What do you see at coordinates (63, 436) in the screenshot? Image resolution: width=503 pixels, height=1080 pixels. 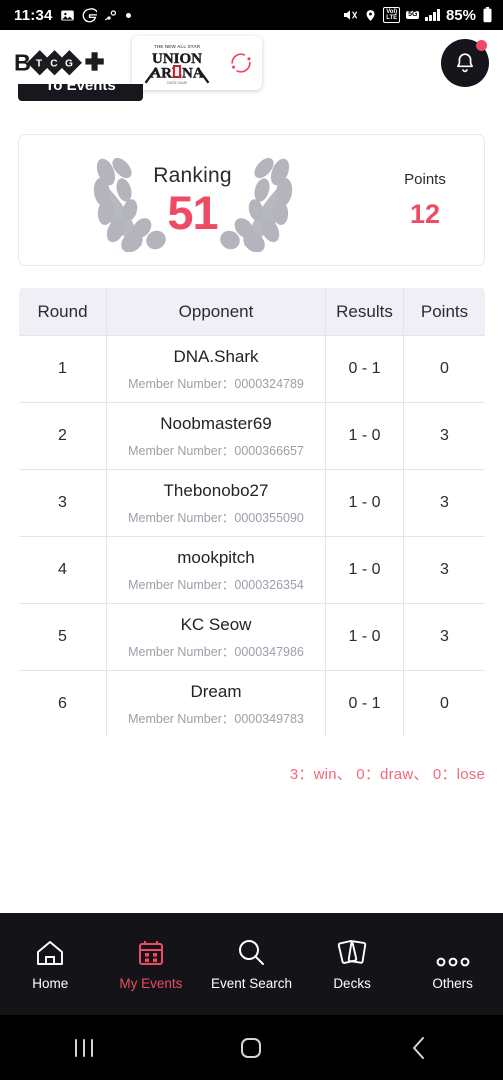 I see `cell-round: 2` at bounding box center [63, 436].